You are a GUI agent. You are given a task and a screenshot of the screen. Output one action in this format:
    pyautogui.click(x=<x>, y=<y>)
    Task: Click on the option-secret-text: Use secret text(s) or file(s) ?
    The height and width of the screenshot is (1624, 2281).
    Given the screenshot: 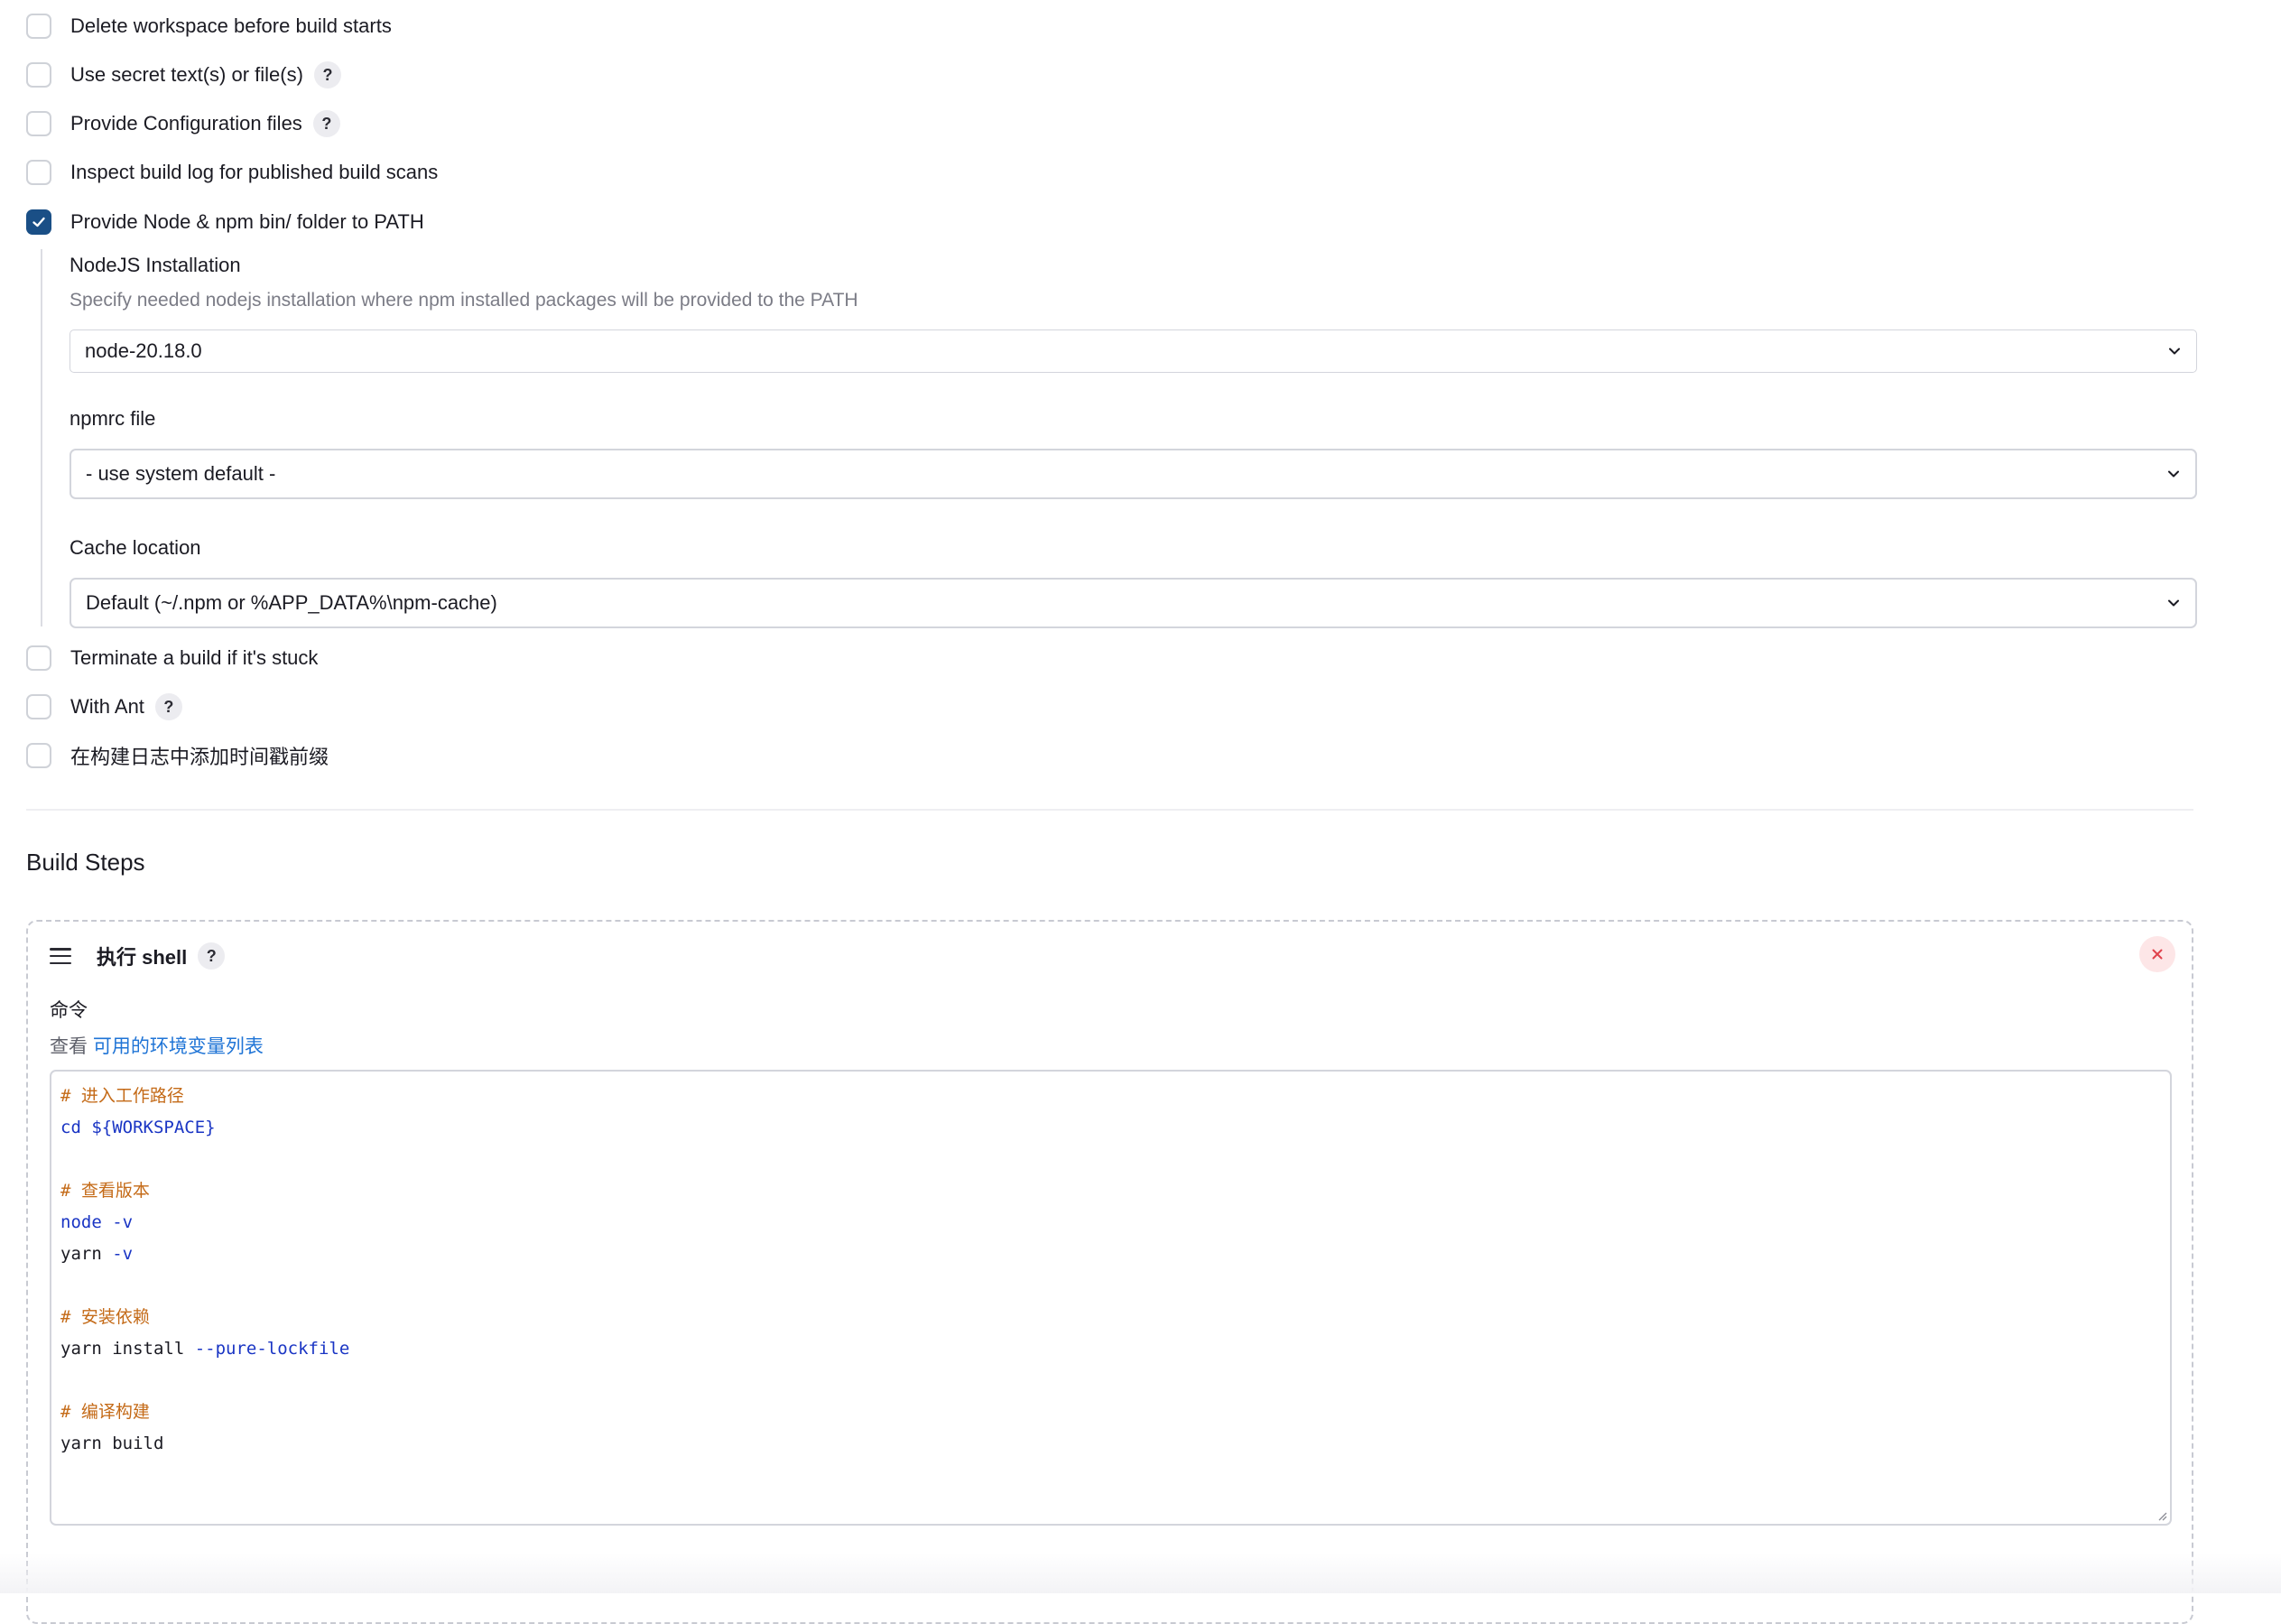 What is the action you would take?
    pyautogui.click(x=184, y=75)
    